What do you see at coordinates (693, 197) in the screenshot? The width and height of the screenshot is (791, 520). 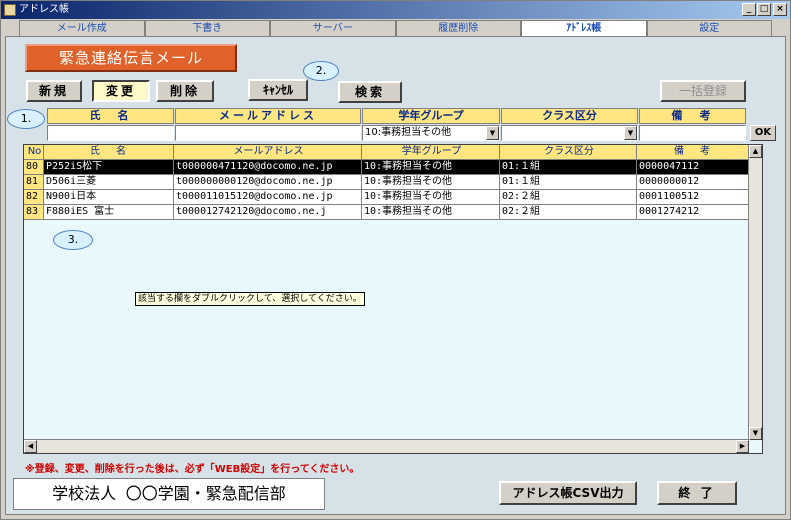 I see `row-note: 0001100512` at bounding box center [693, 197].